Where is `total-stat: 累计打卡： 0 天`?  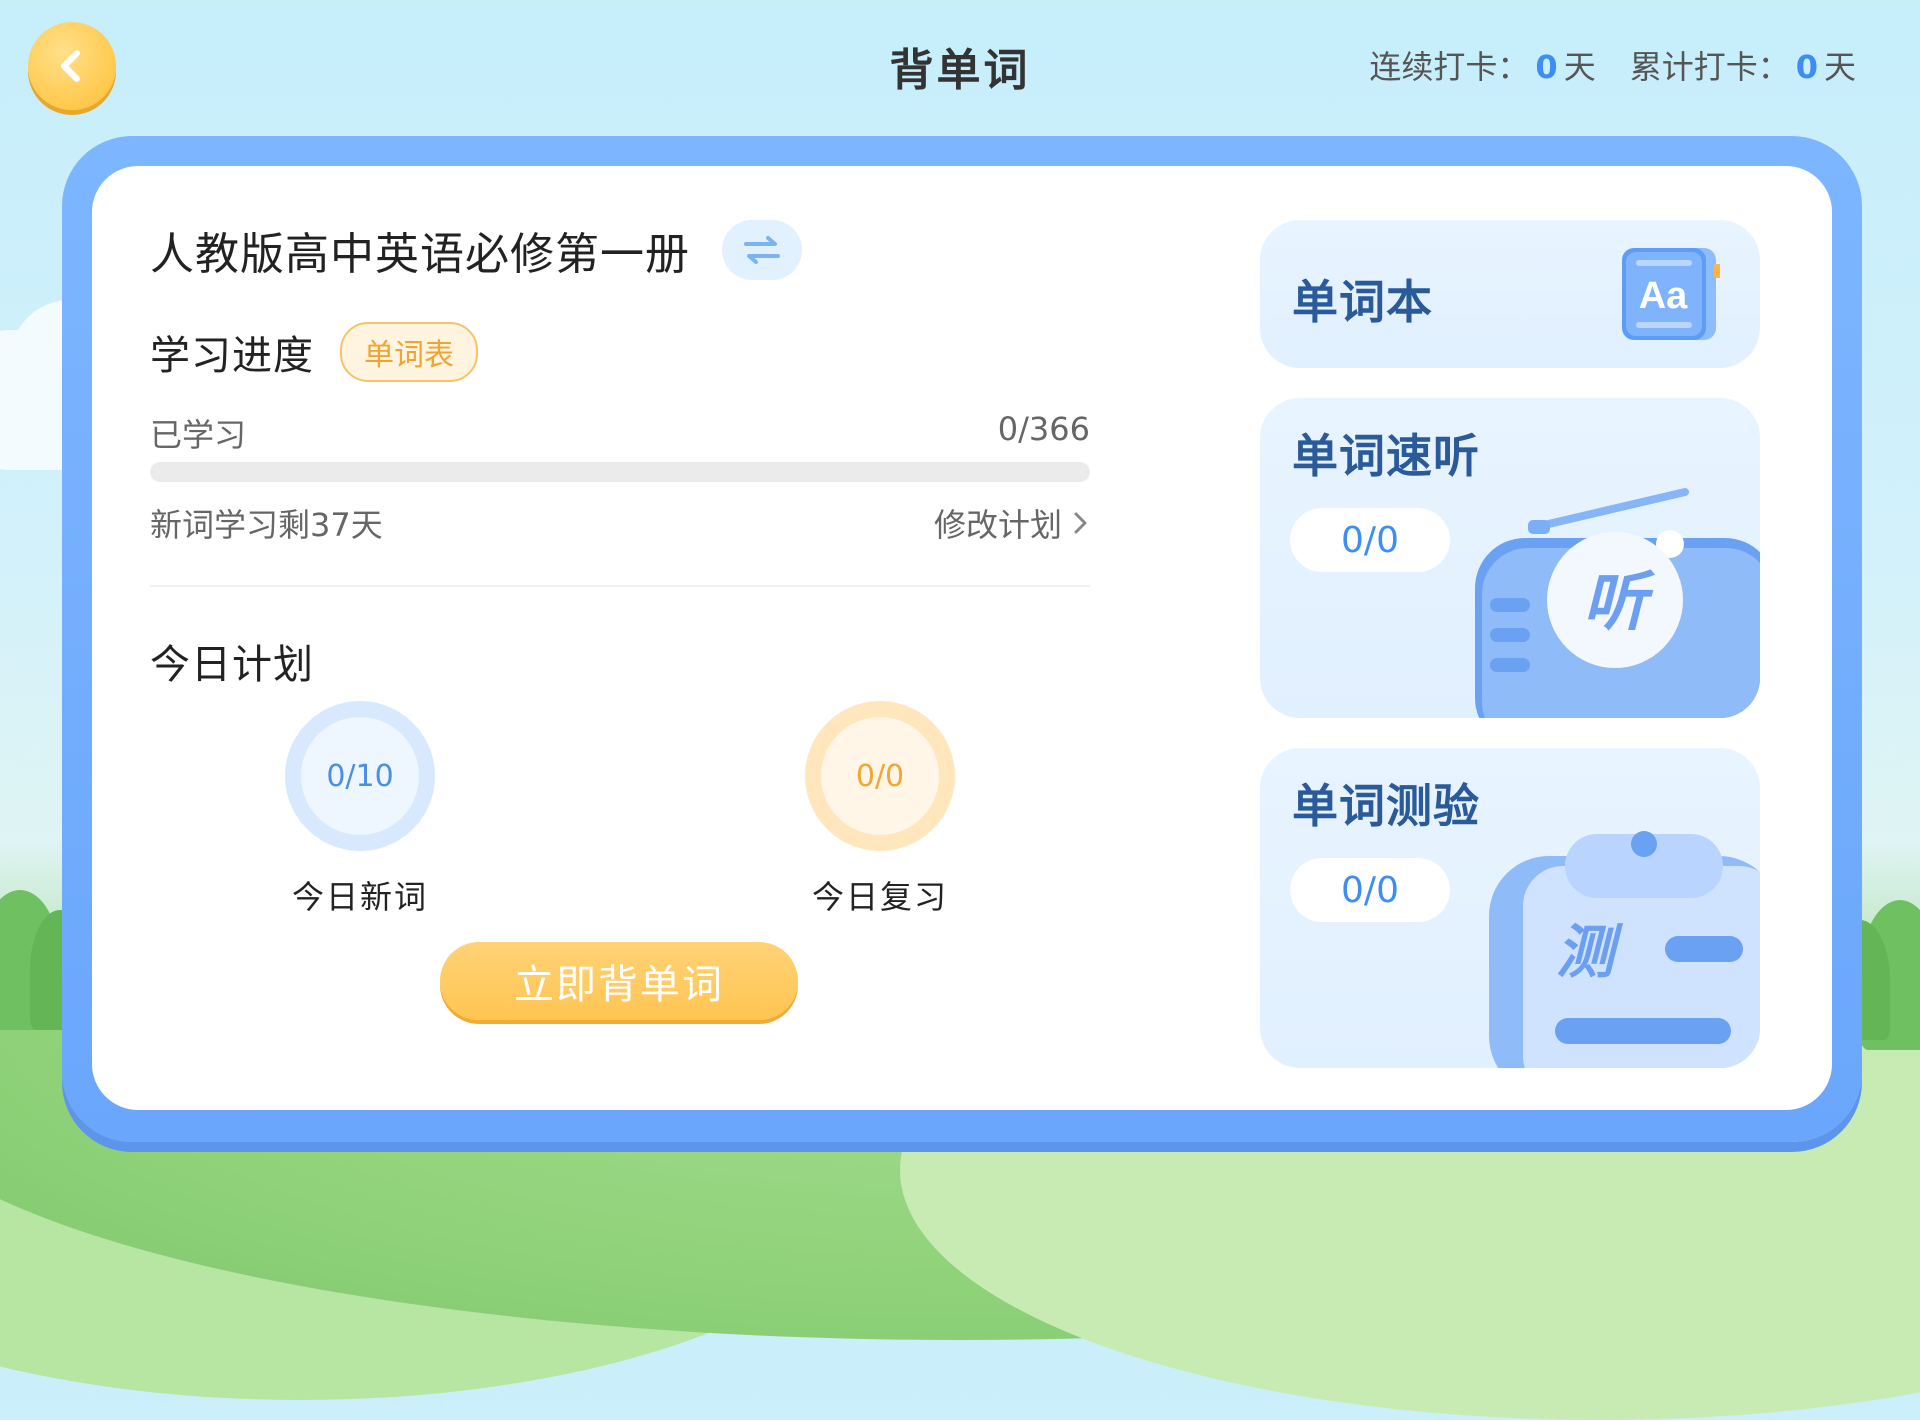 total-stat: 累计打卡： 0 天 is located at coordinates (1743, 65).